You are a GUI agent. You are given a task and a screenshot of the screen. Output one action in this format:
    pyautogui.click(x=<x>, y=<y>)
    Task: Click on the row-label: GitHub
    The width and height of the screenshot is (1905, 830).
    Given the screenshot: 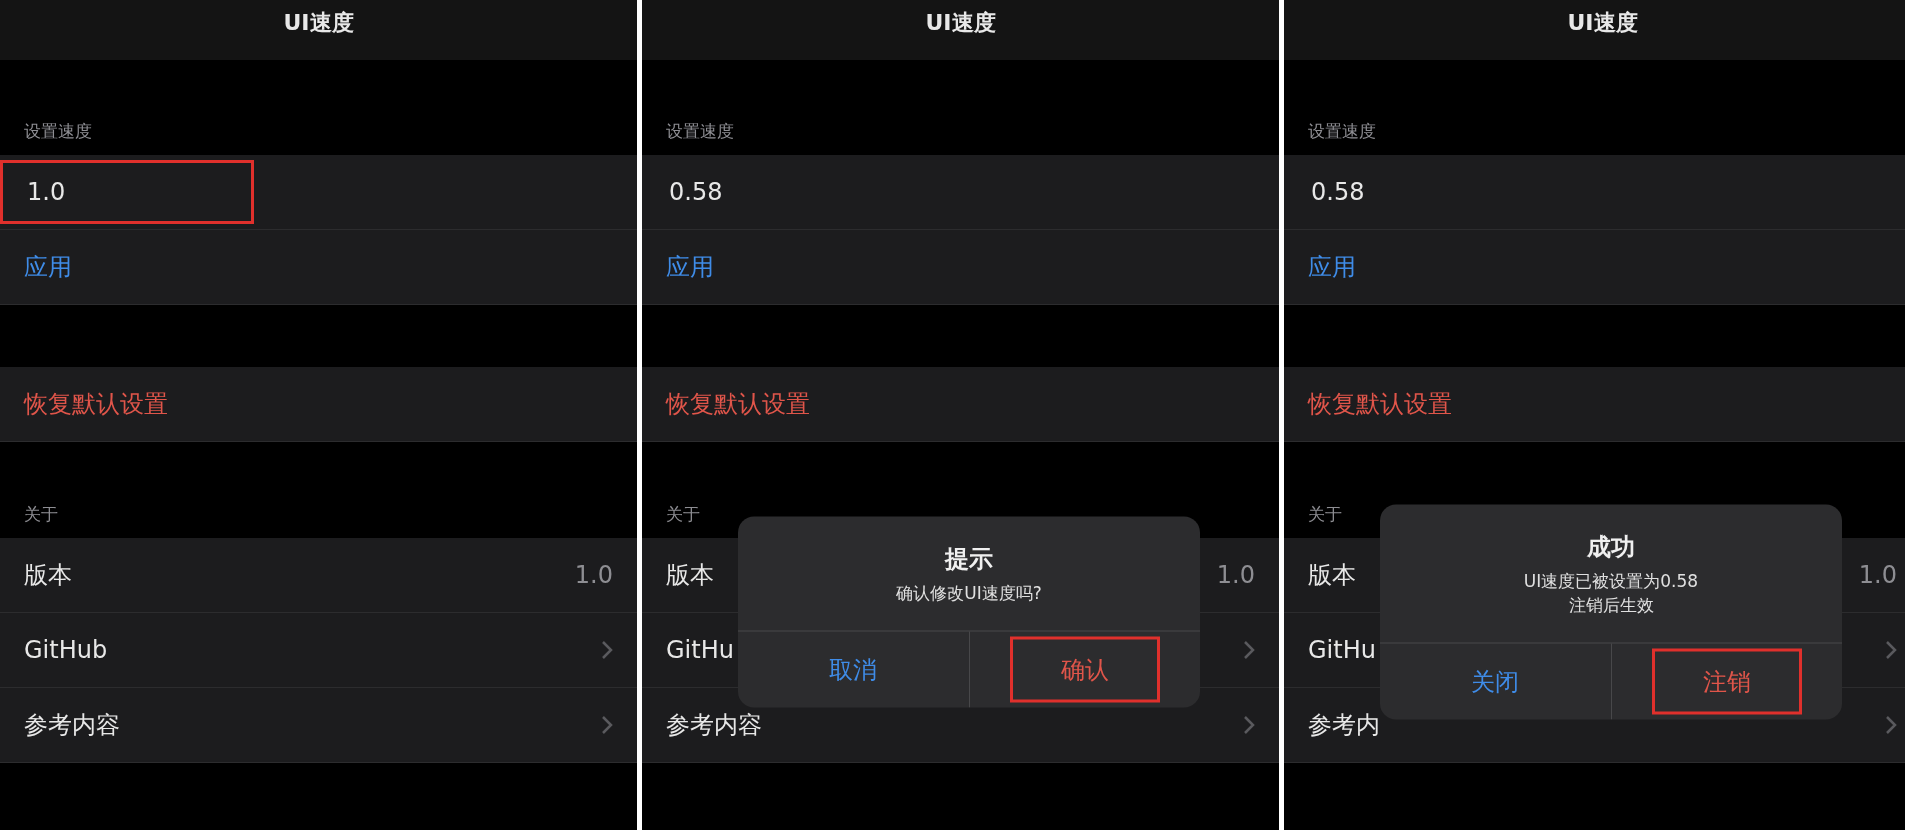 What is the action you would take?
    pyautogui.click(x=66, y=650)
    